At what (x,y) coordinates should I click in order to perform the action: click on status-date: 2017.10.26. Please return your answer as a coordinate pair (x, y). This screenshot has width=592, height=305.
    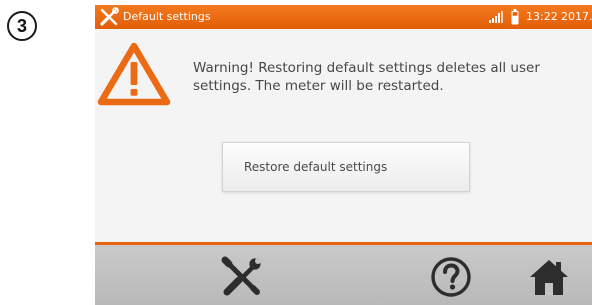
    Looking at the image, I should click on (576, 16).